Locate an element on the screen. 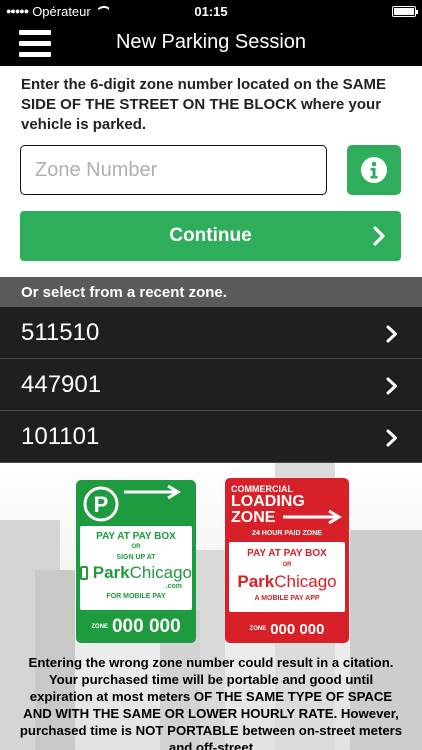 Image resolution: width=422 pixels, height=750 pixels. zone-number-input is located at coordinates (173, 170).